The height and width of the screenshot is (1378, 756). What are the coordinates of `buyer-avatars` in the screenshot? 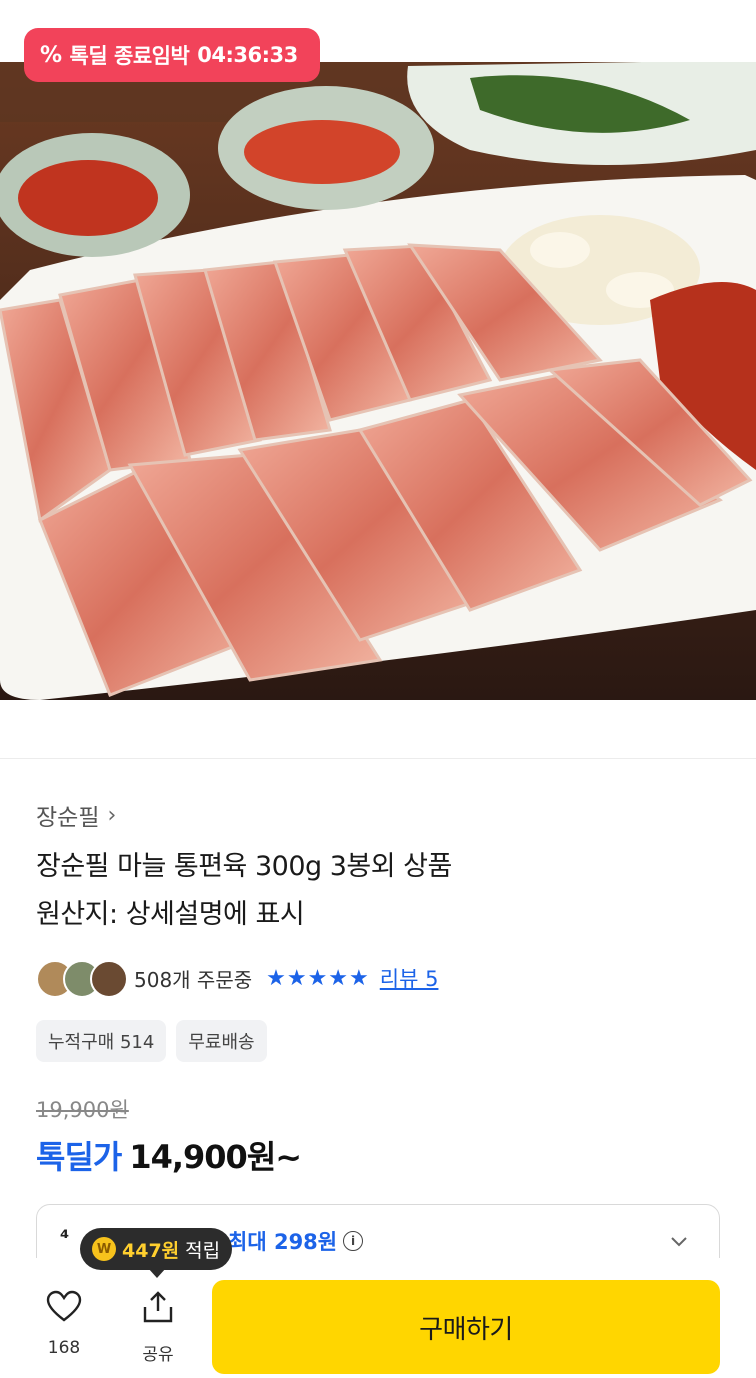 It's located at (82, 979).